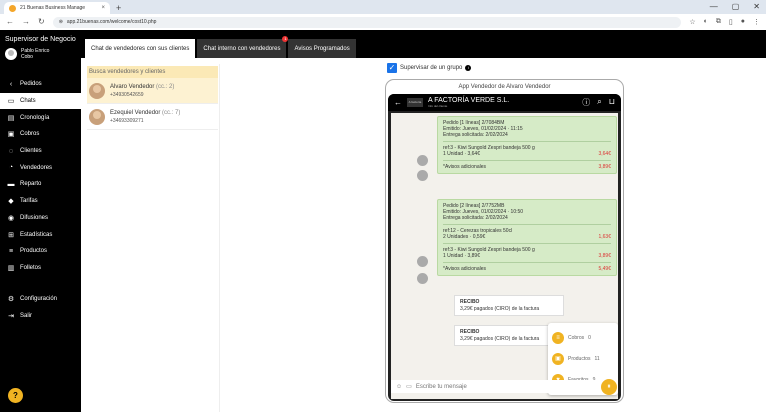 The image size is (766, 412). What do you see at coordinates (12, 8) in the screenshot?
I see `favicon-icon` at bounding box center [12, 8].